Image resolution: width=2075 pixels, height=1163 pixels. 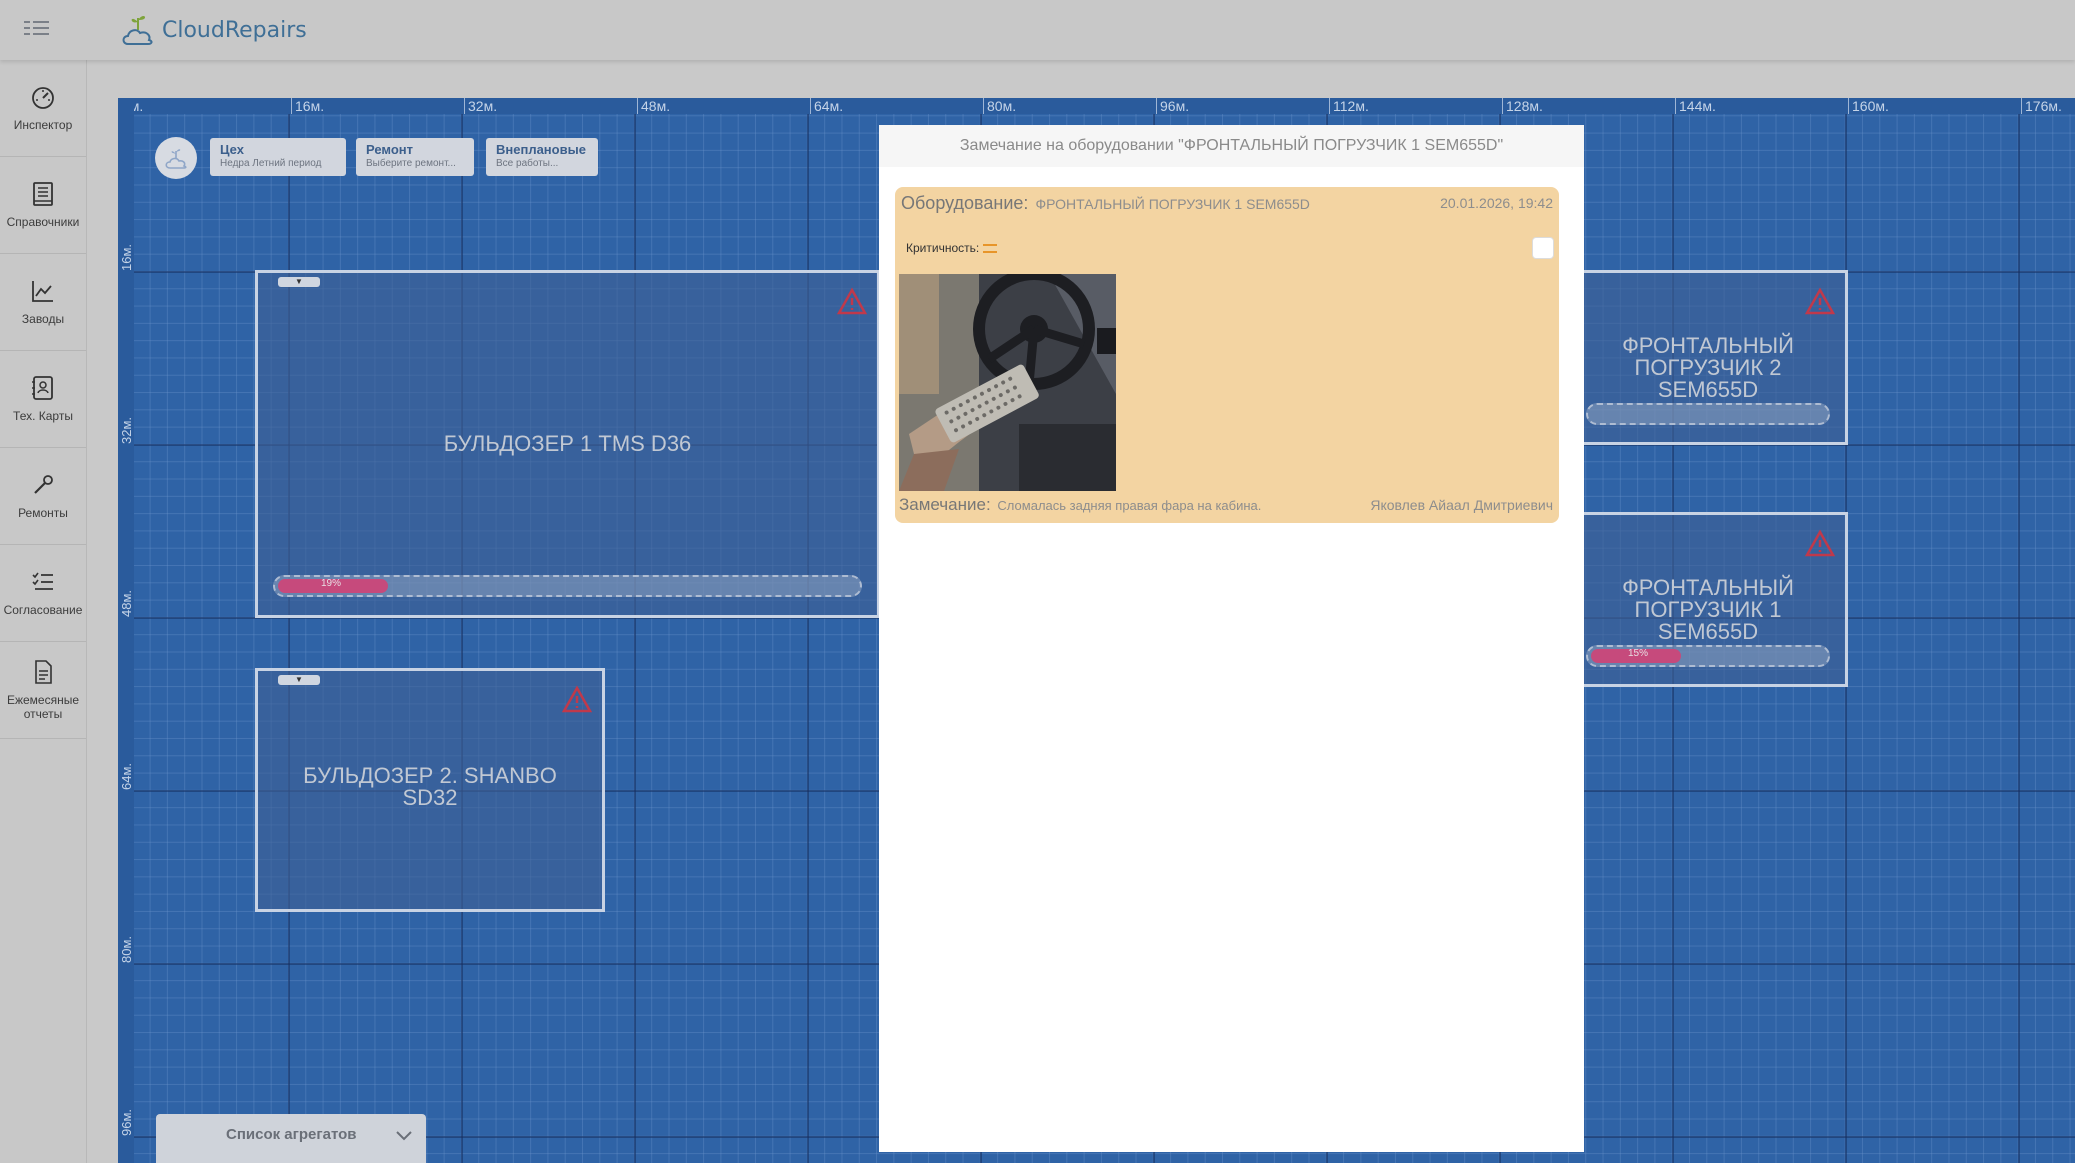 What do you see at coordinates (1129, 505) in the screenshot?
I see `note-text: Сломалась задняя правая фара на кабина.` at bounding box center [1129, 505].